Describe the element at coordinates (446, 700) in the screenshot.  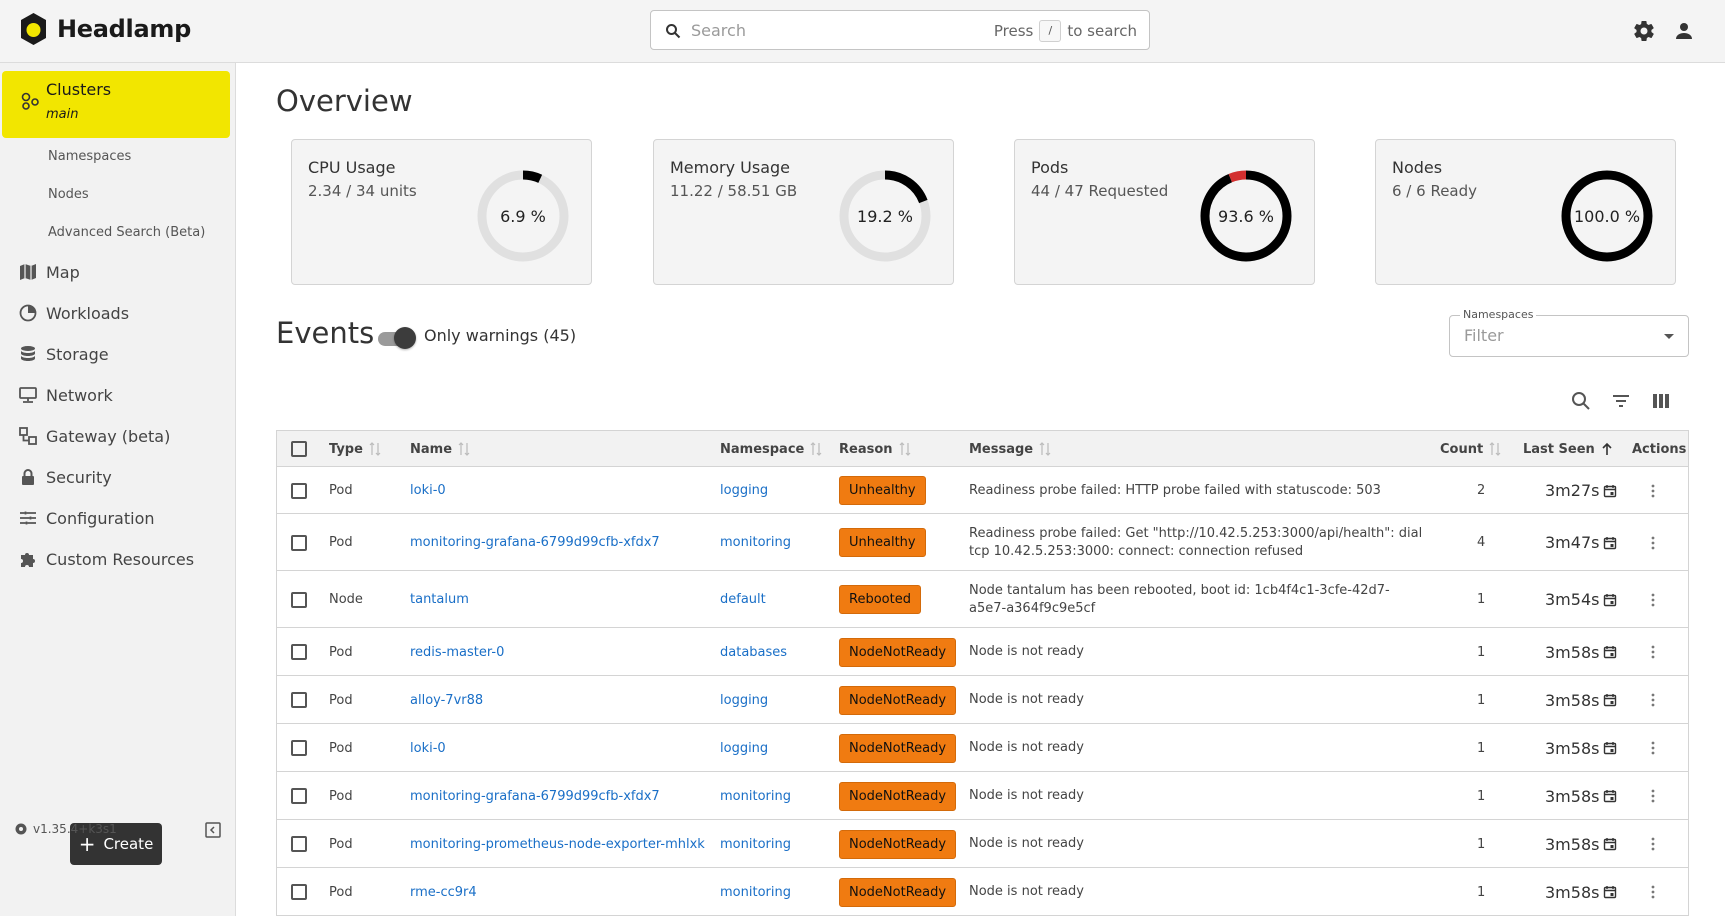
I see `event-name-link: alloy-7vr88` at that location.